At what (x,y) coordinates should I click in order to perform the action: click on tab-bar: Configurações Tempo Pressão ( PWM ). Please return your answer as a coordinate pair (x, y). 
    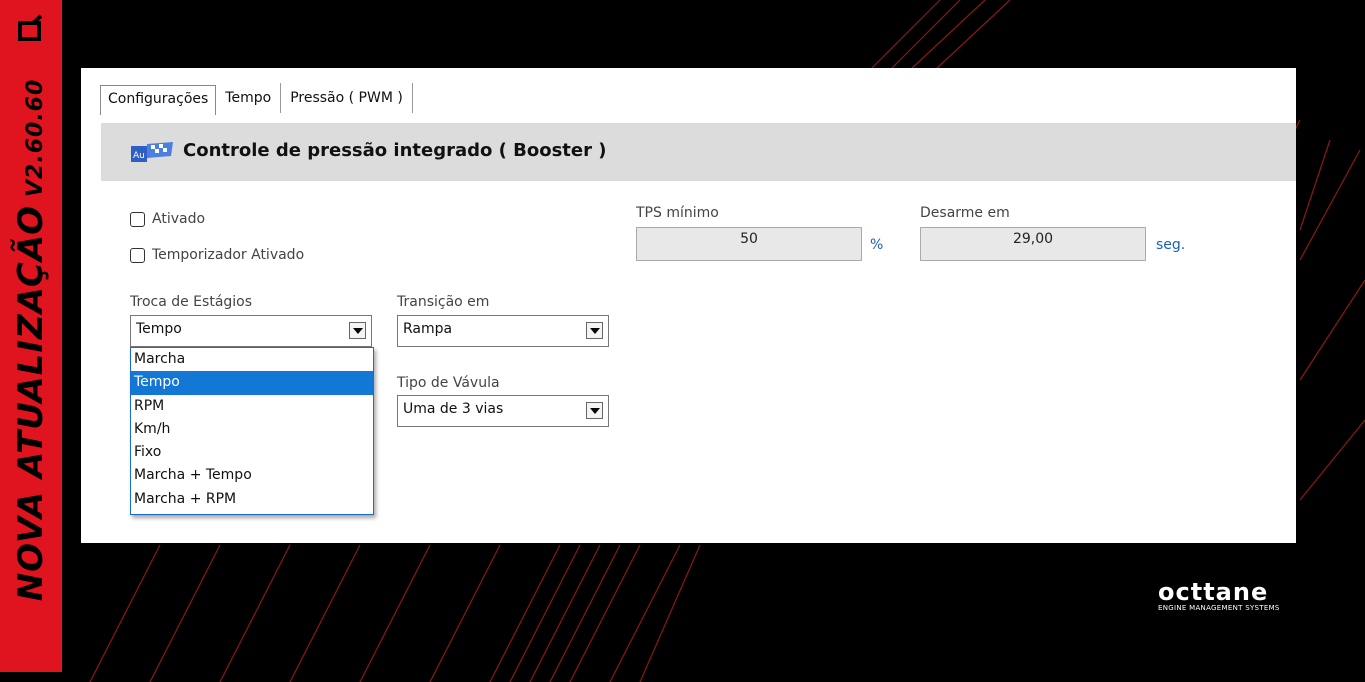
    Looking at the image, I should click on (256, 99).